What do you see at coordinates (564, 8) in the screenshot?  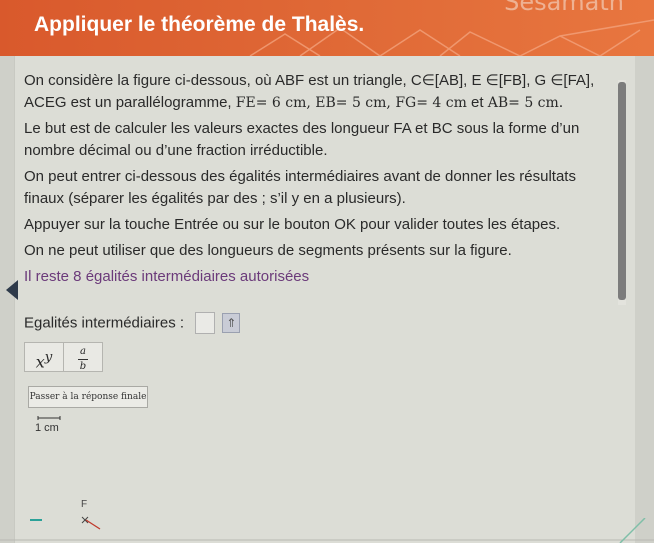 I see `brand-logo: Sesamath` at bounding box center [564, 8].